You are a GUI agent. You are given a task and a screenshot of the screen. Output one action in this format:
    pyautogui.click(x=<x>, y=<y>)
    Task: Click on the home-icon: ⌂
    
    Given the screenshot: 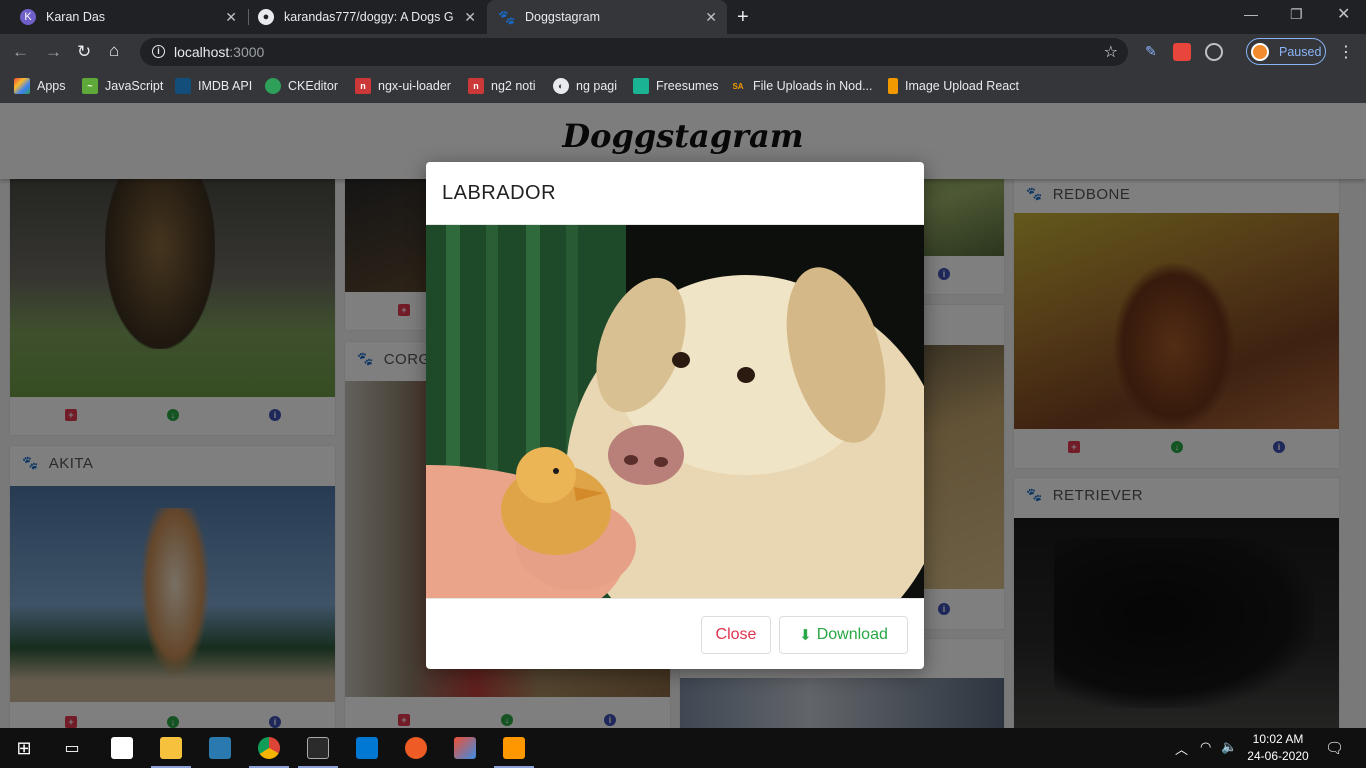 What is the action you would take?
    pyautogui.click(x=114, y=51)
    